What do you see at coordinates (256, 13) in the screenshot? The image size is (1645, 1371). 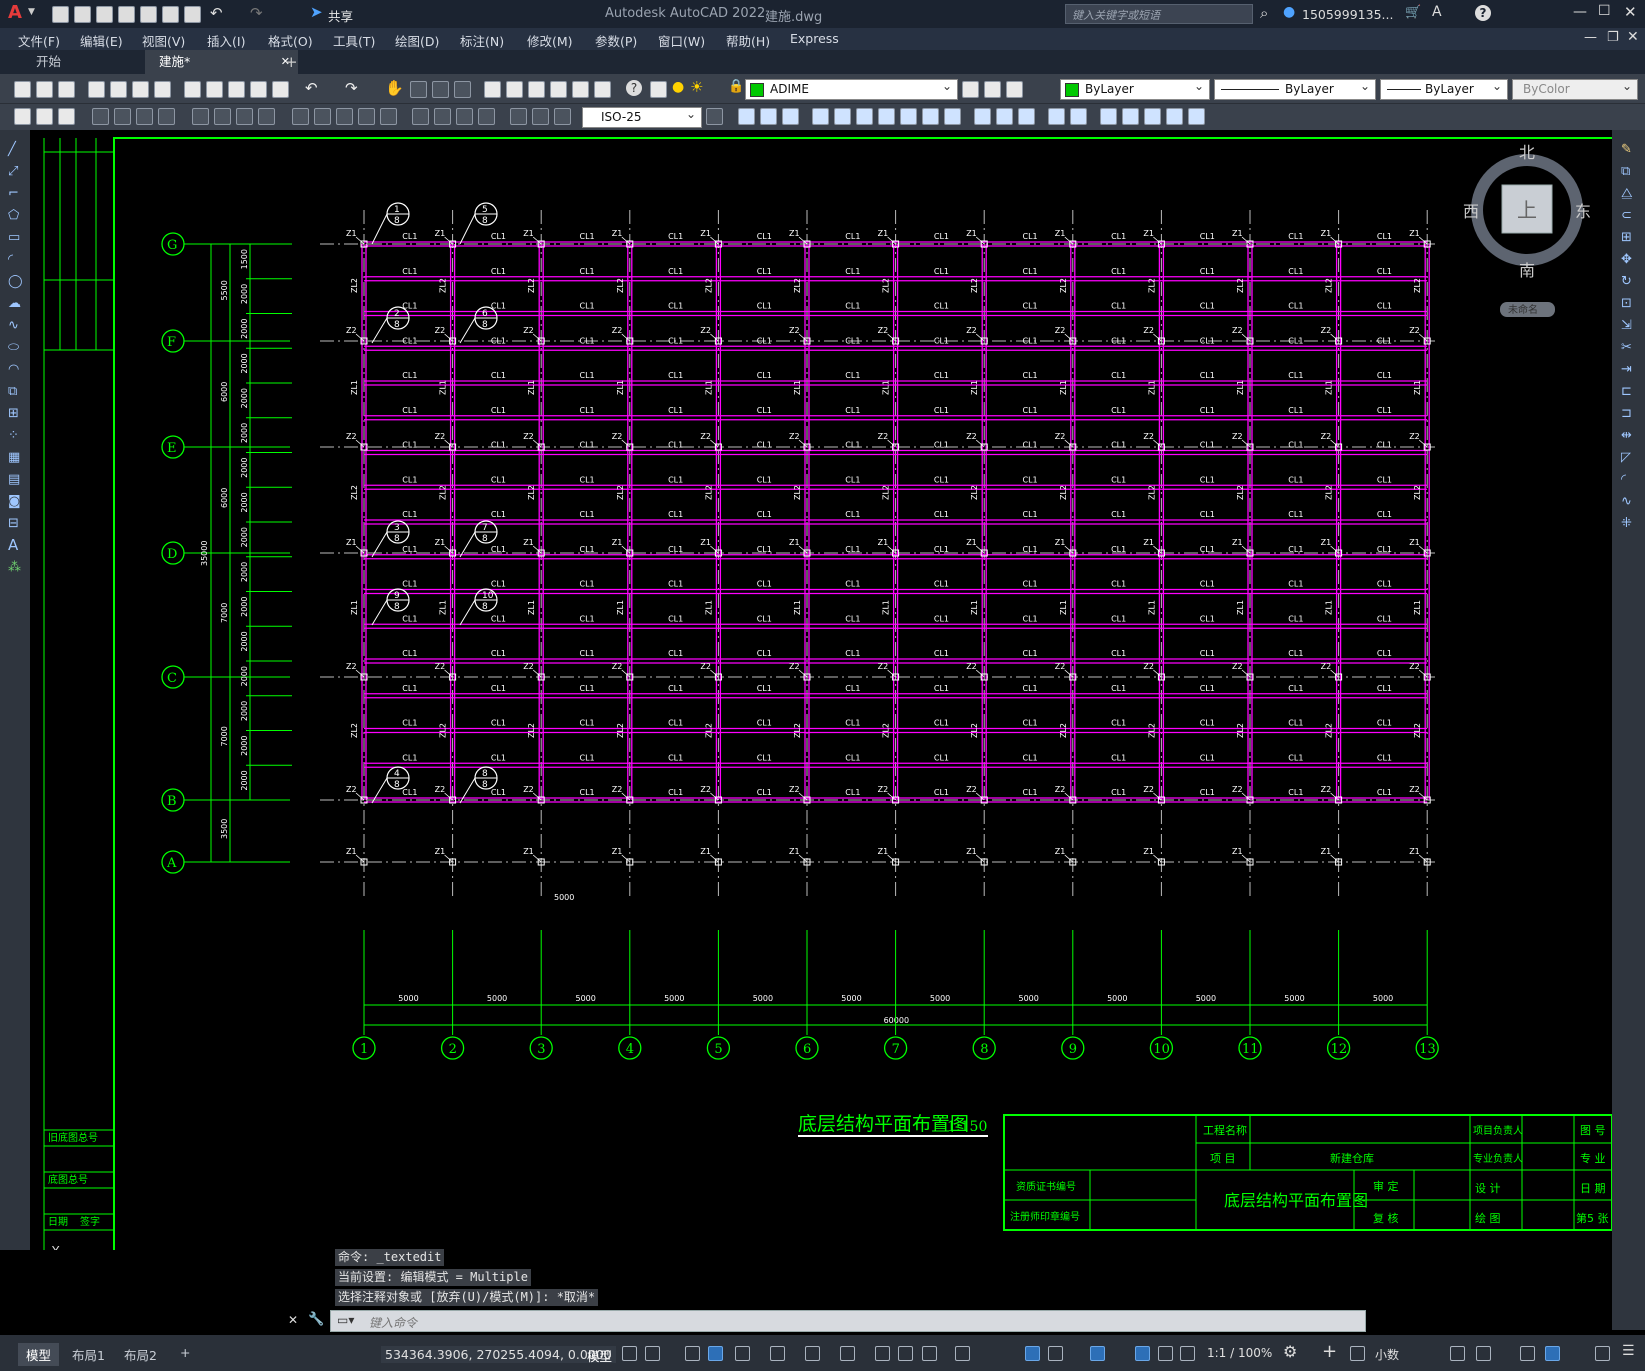 I see `redo-icon: ↷` at bounding box center [256, 13].